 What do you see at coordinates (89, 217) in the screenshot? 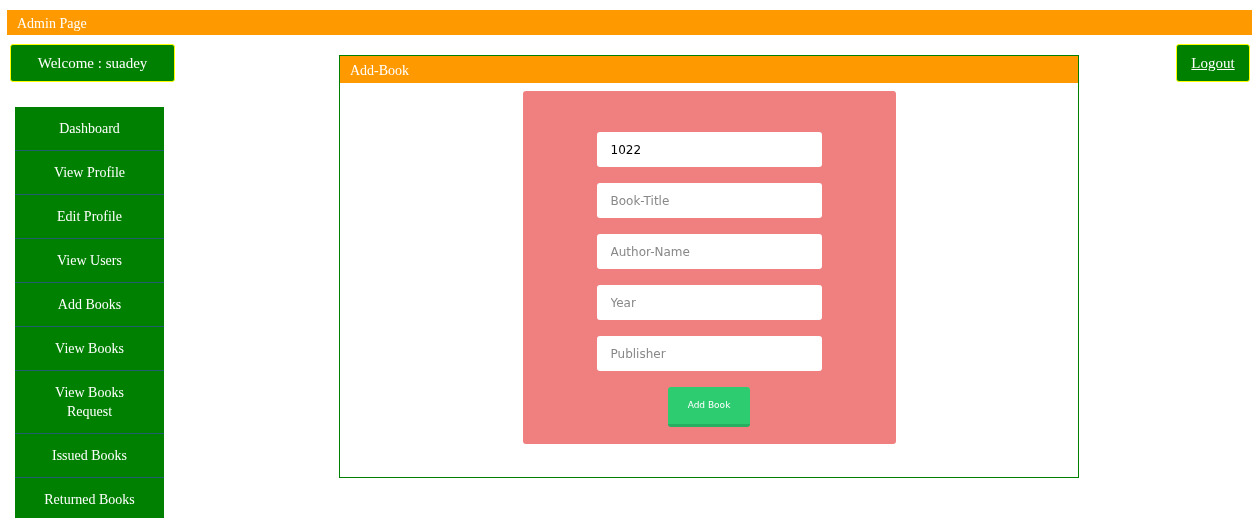
I see `sidebar-item: Edit Profile` at bounding box center [89, 217].